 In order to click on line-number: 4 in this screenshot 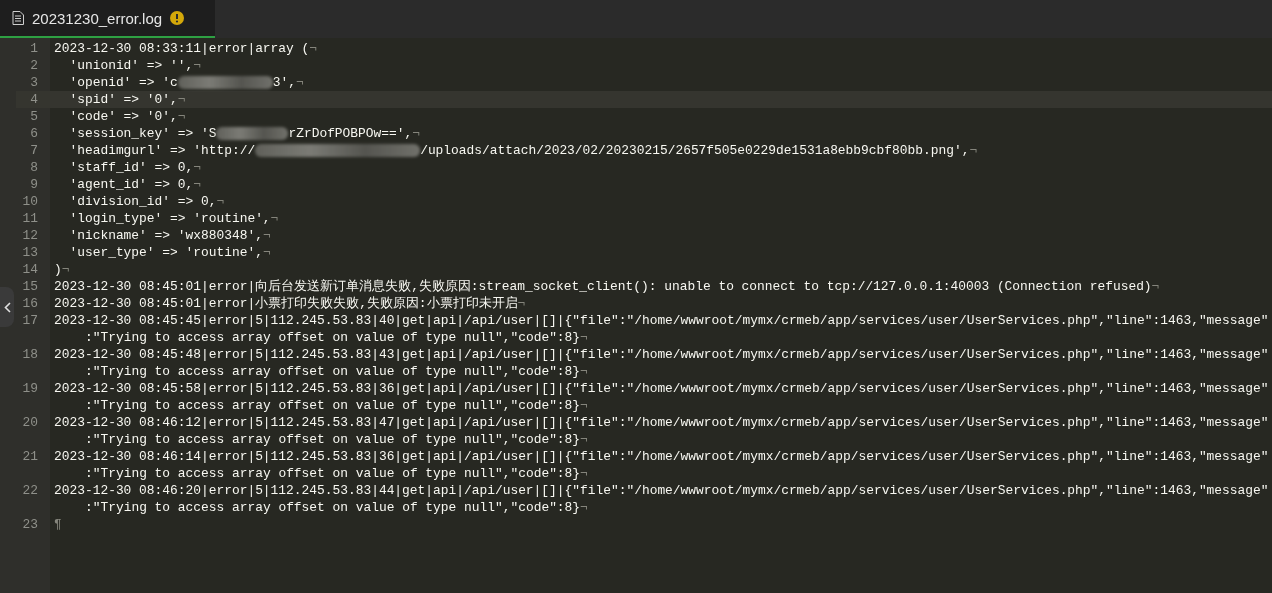, I will do `click(33, 99)`.